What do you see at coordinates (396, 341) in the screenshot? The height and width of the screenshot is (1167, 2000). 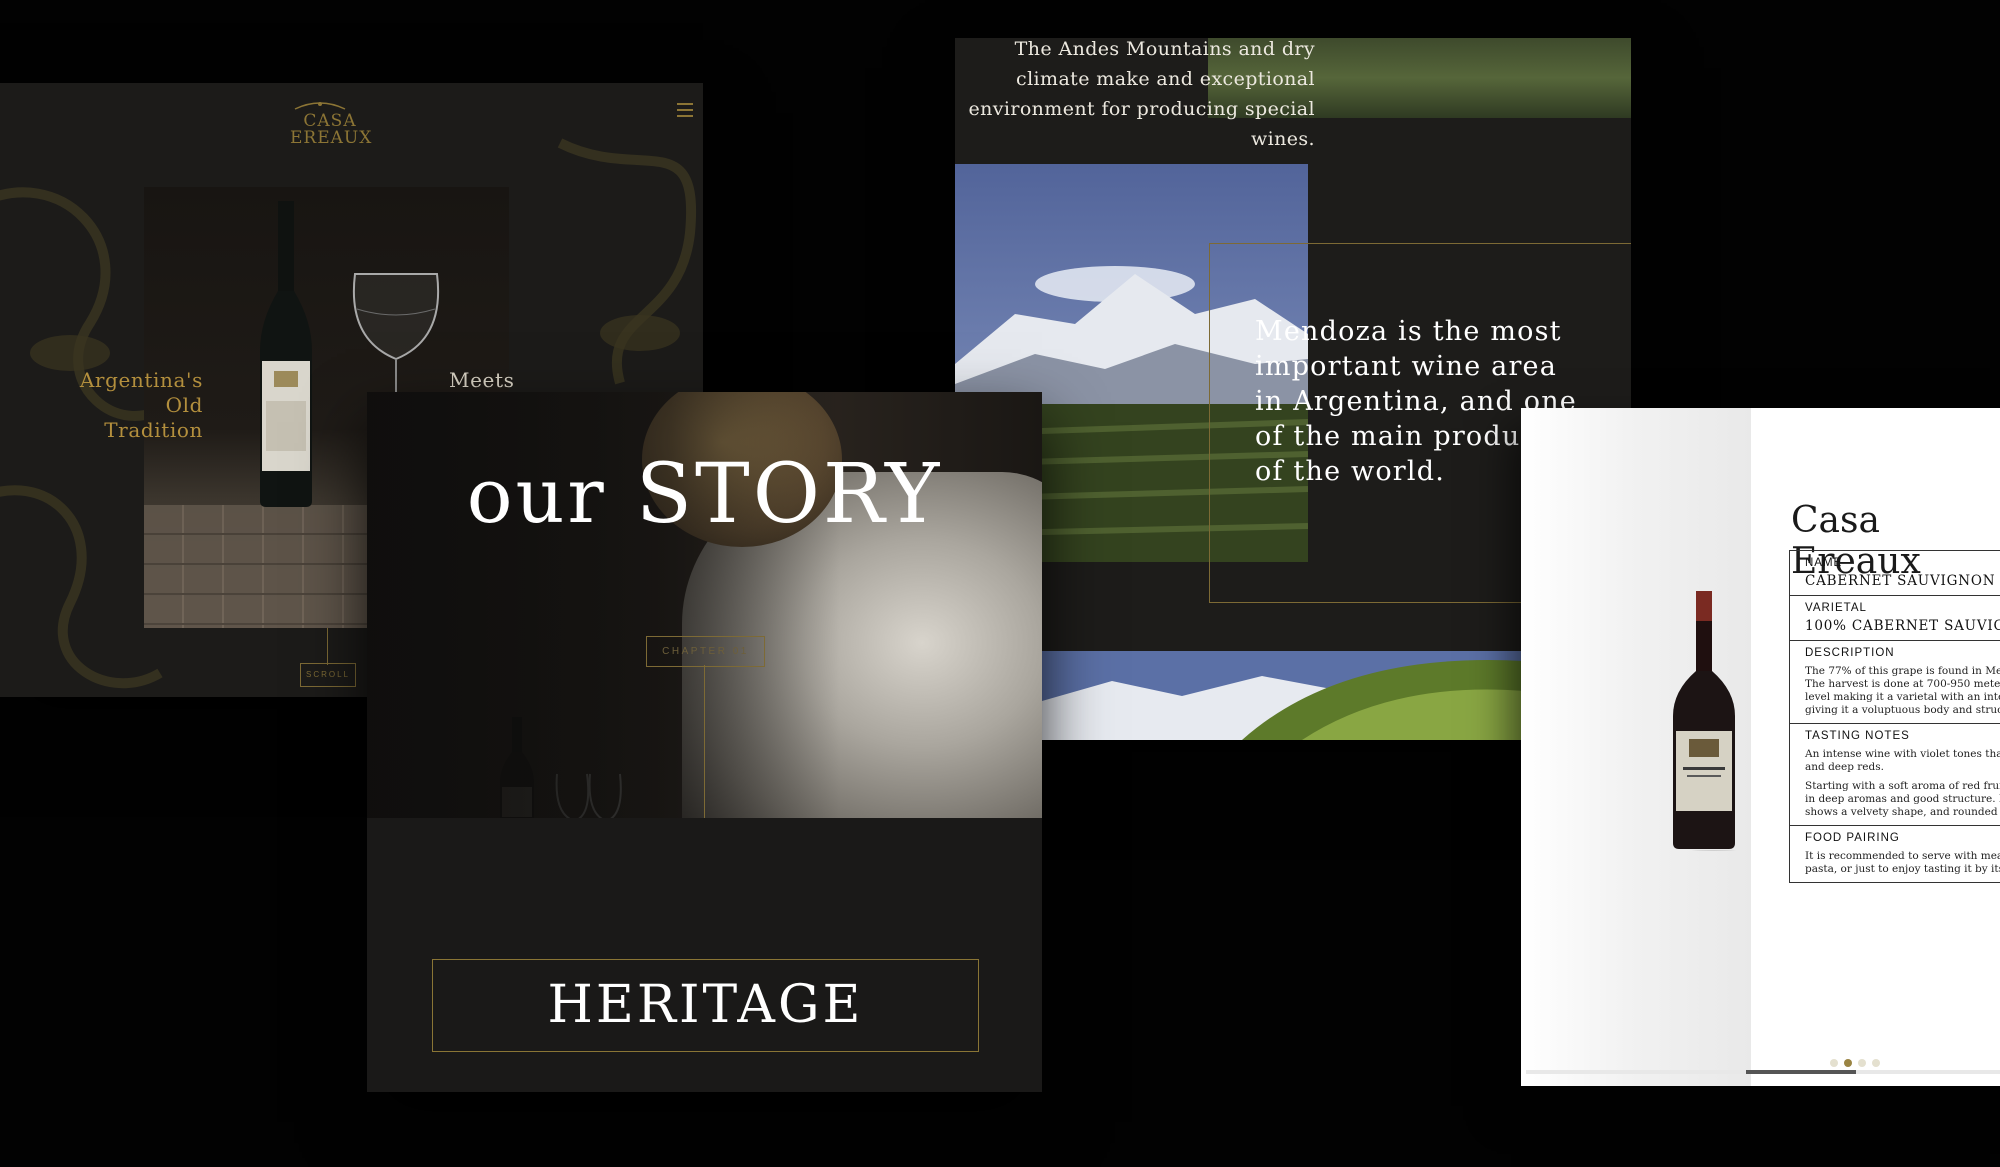 I see `wine-glass-image` at bounding box center [396, 341].